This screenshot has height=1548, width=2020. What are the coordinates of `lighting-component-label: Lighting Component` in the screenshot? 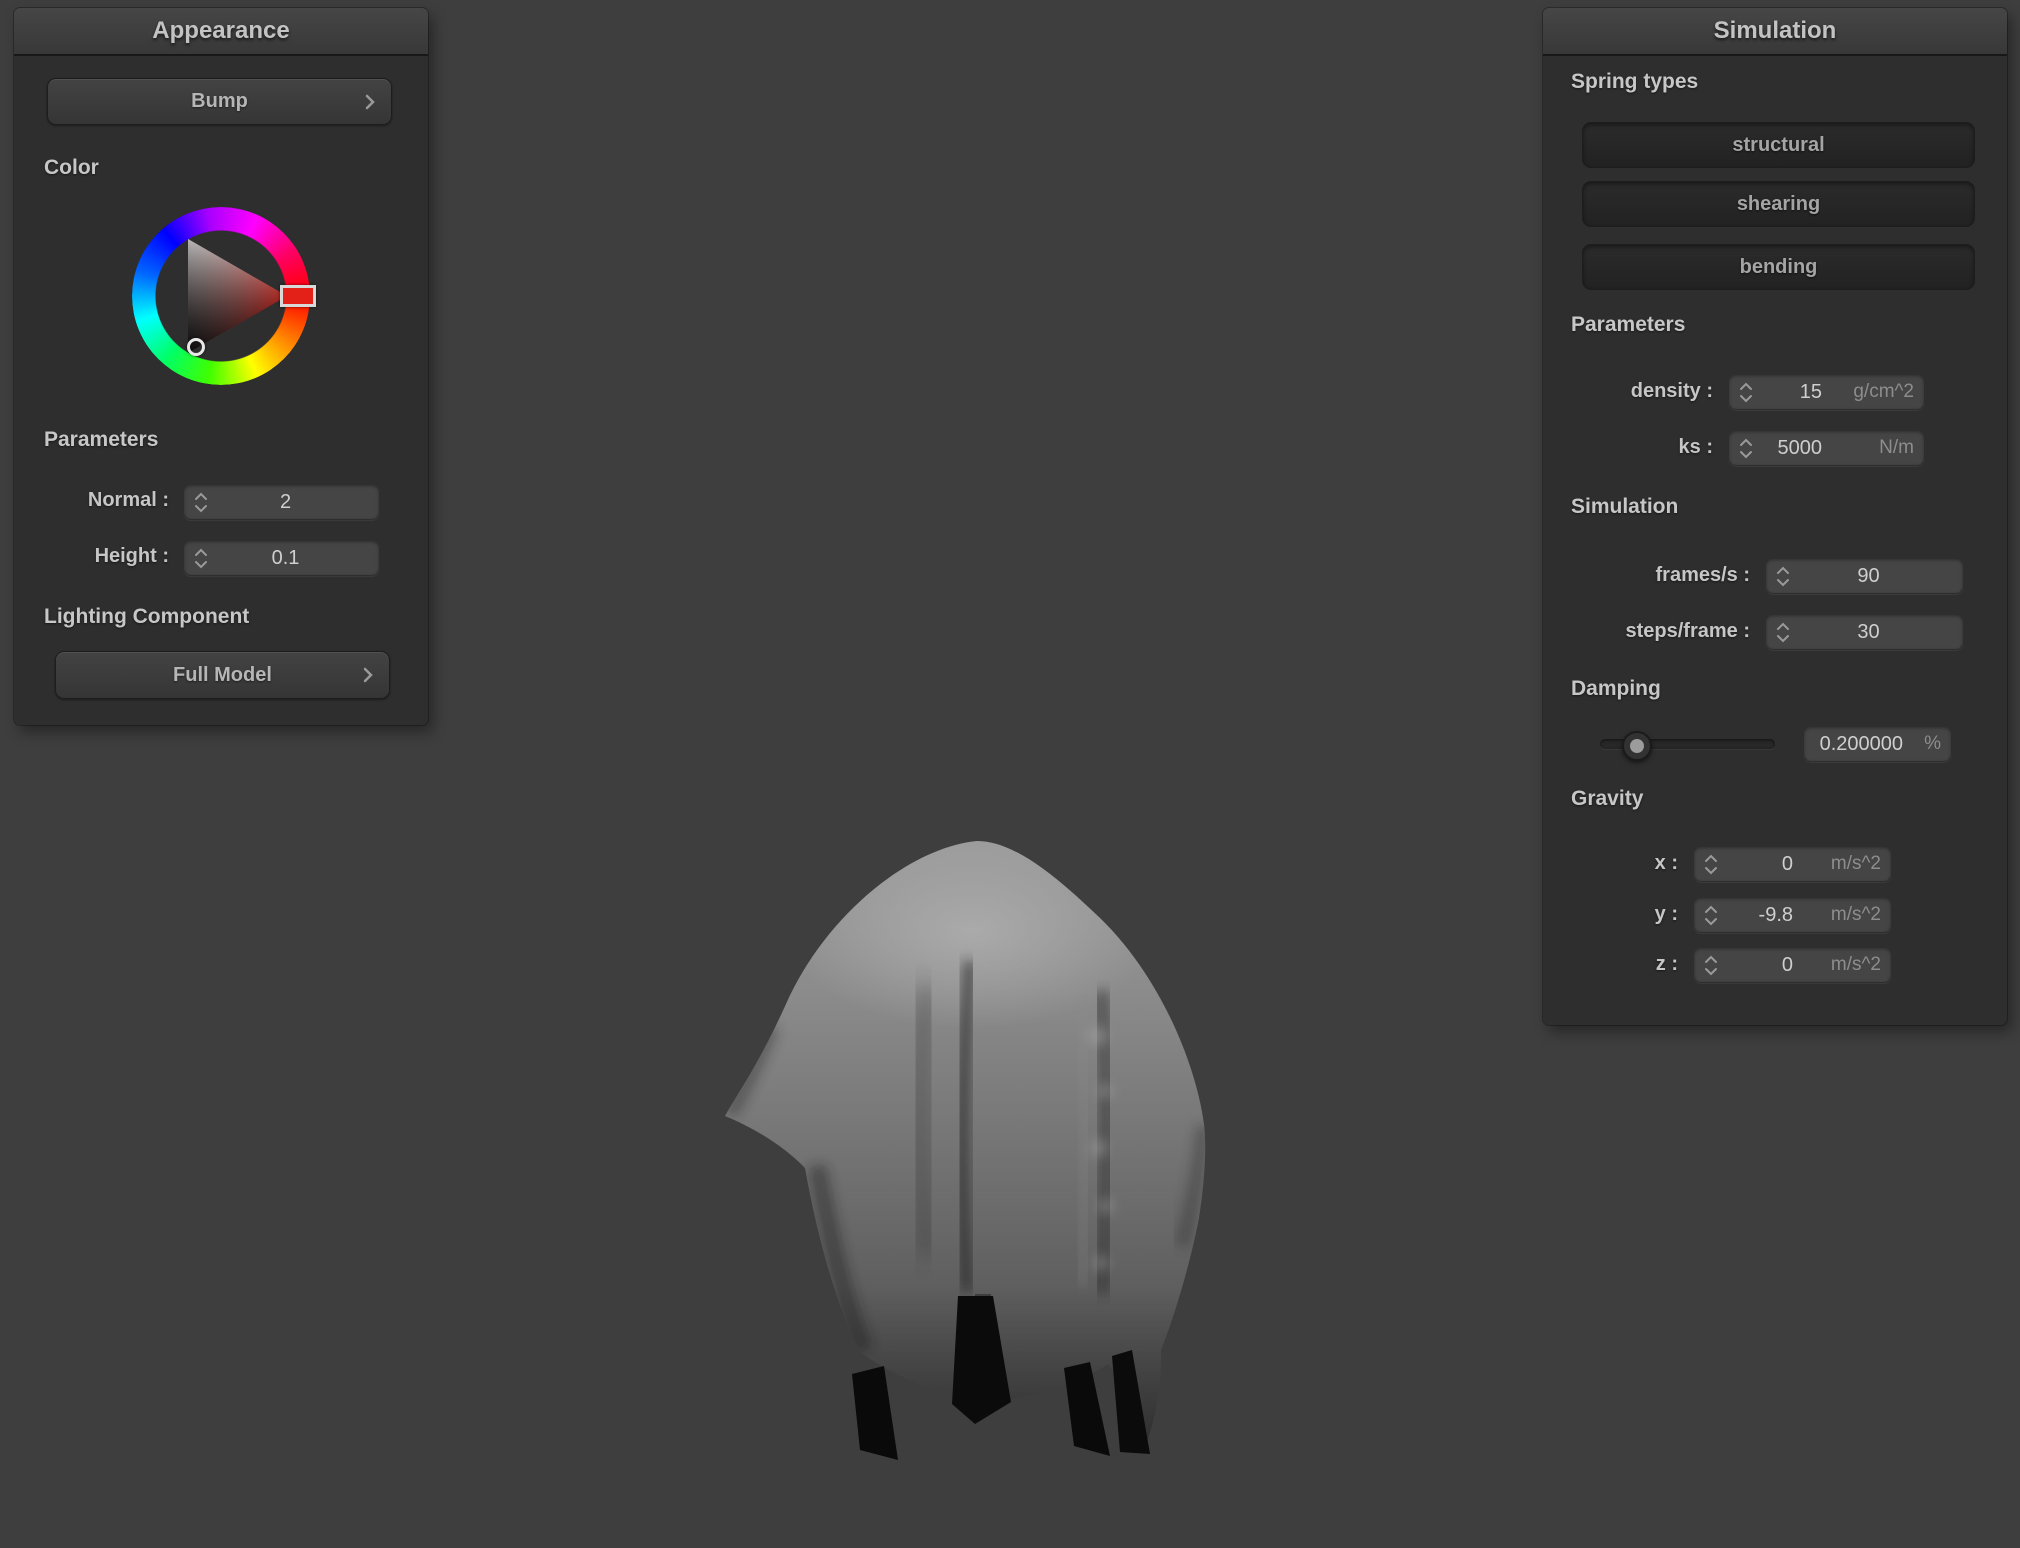 It's located at (147, 616).